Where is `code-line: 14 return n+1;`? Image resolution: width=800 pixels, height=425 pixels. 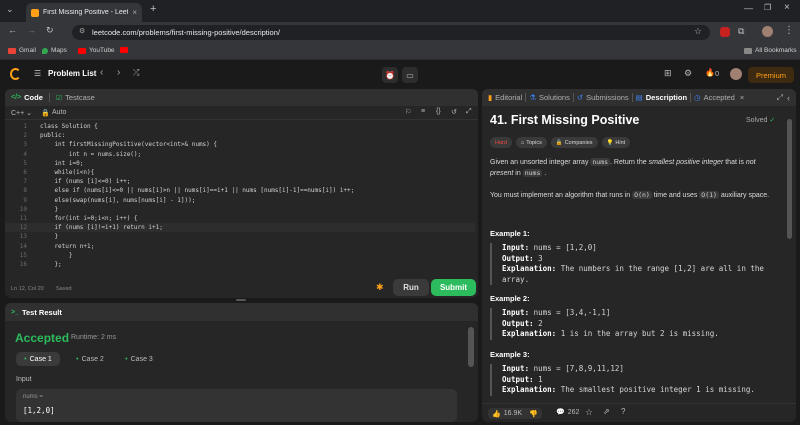
code-line: 14 return n+1; is located at coordinates (240, 246).